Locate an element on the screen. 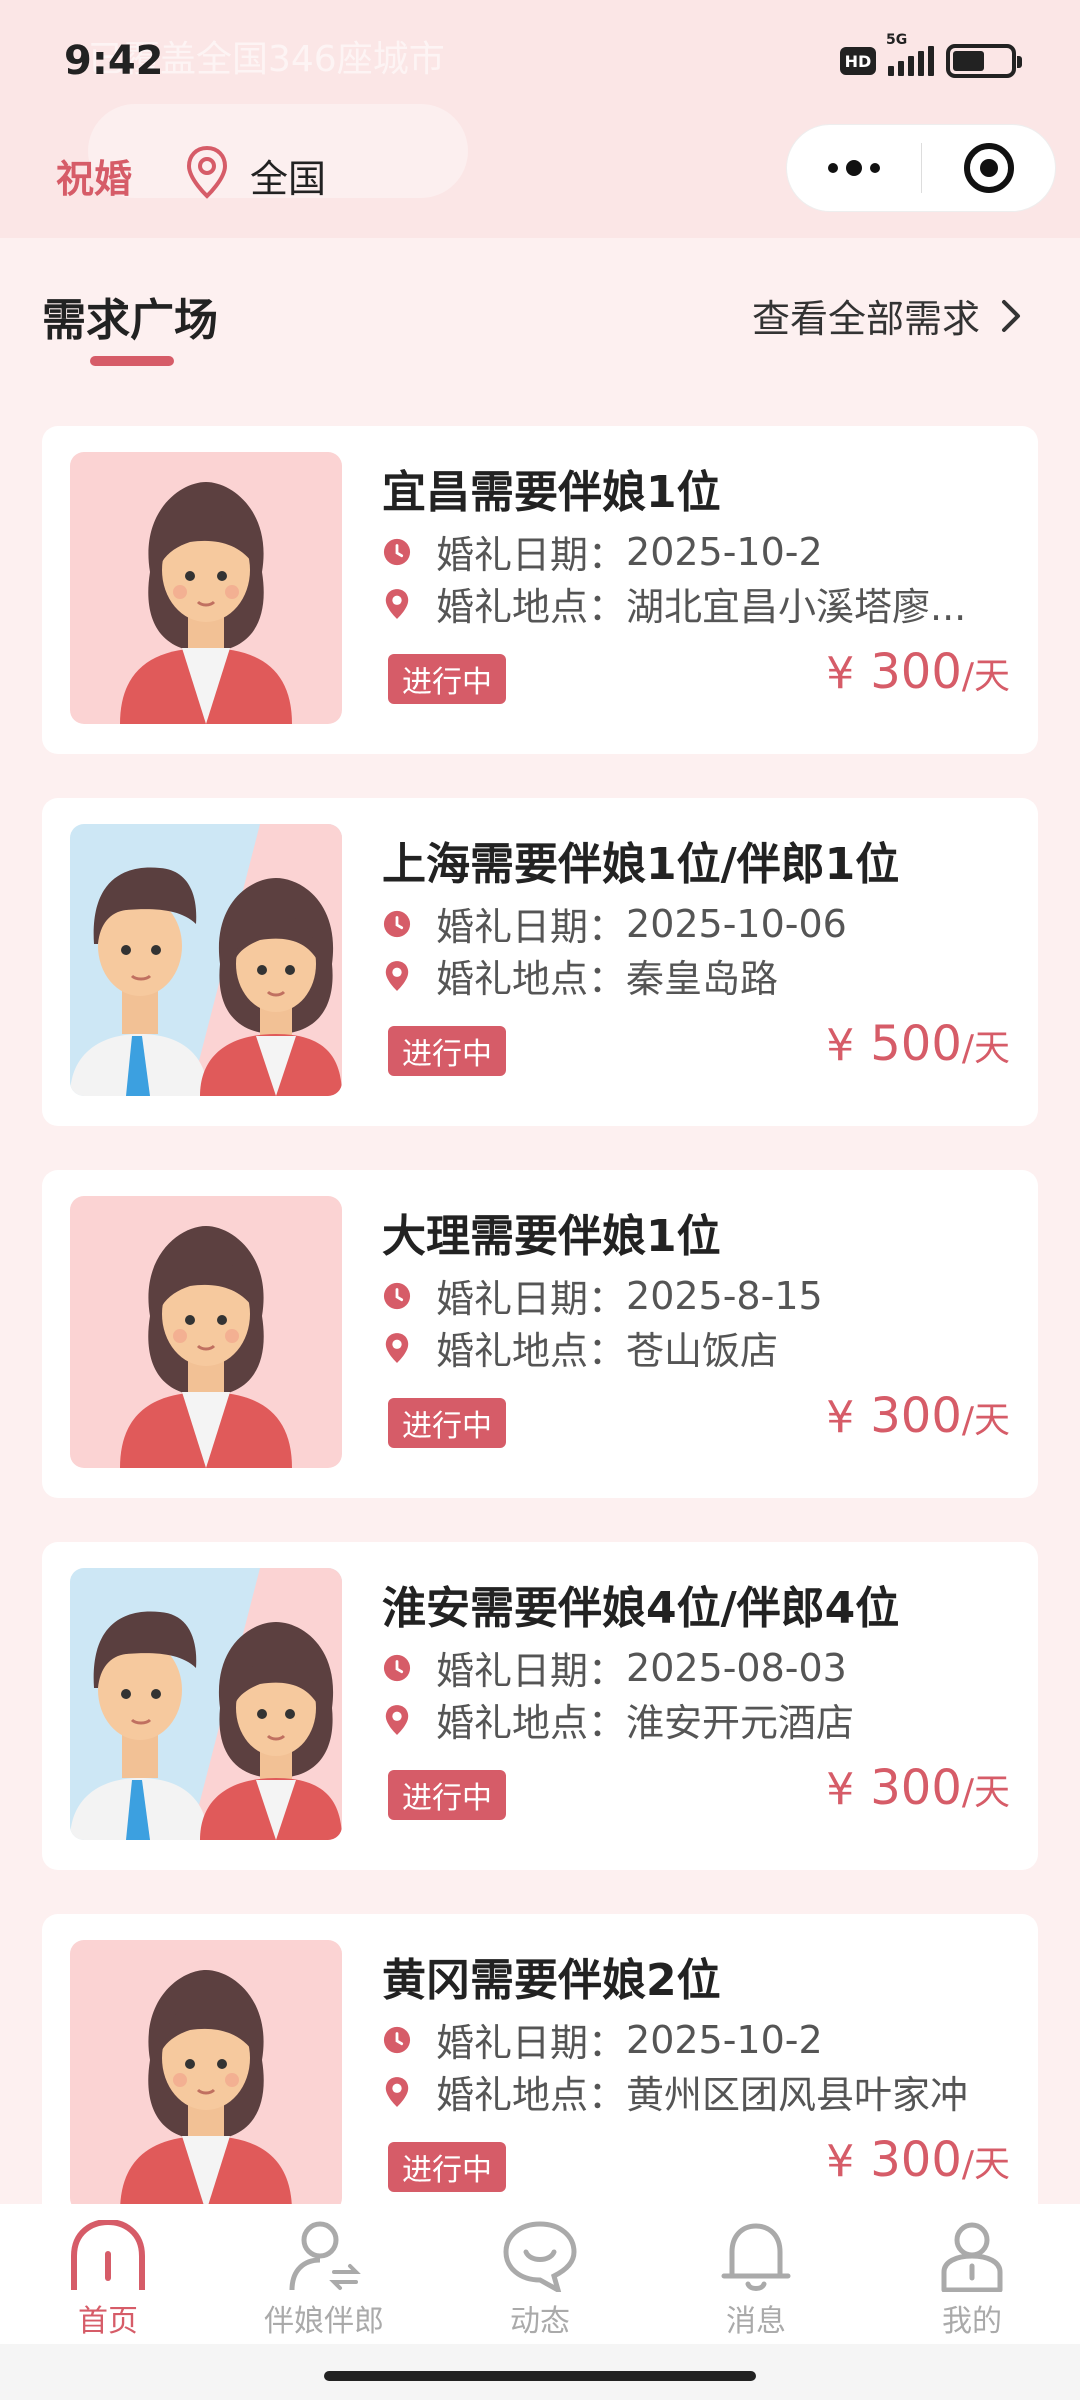 The width and height of the screenshot is (1080, 2400). card-title: 宜昌需要伴娘1位 is located at coordinates (551, 492).